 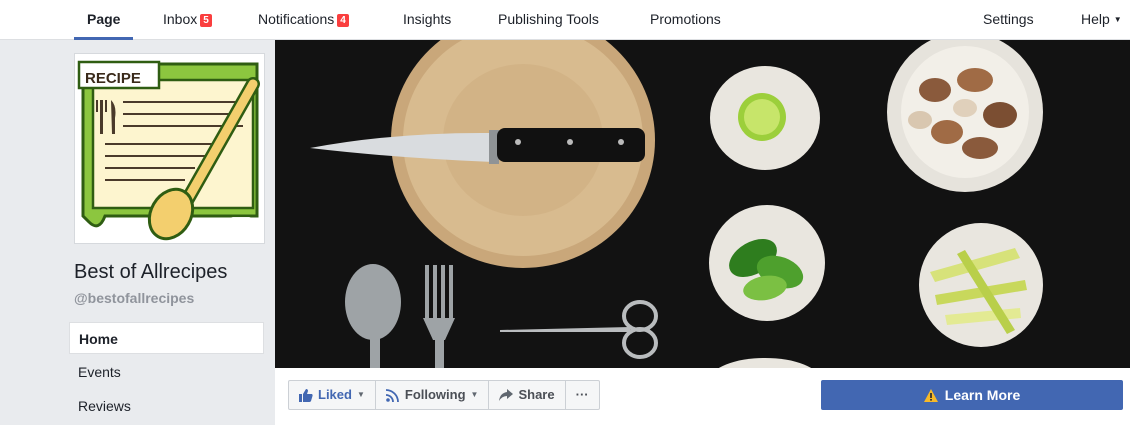 What do you see at coordinates (702, 396) in the screenshot?
I see `page-action-bar: Liked ▼ Following ▼ Share ··· Learn More` at bounding box center [702, 396].